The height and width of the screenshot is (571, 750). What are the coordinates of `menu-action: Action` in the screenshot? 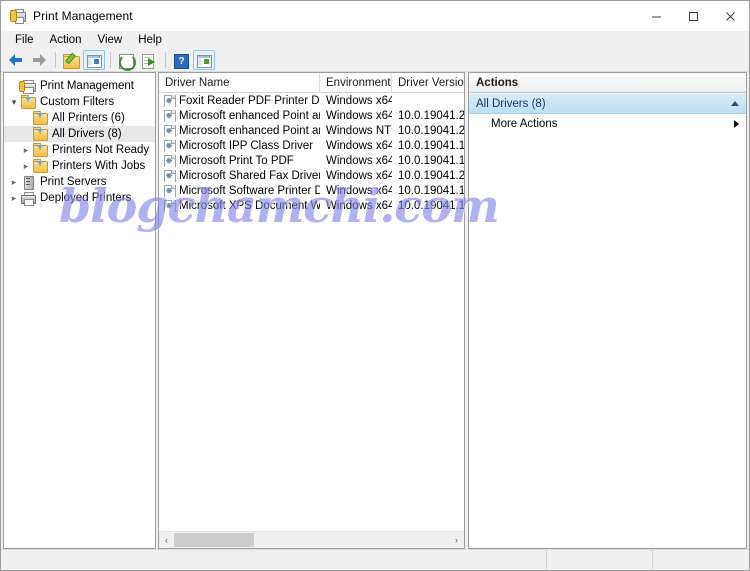 It's located at (66, 40).